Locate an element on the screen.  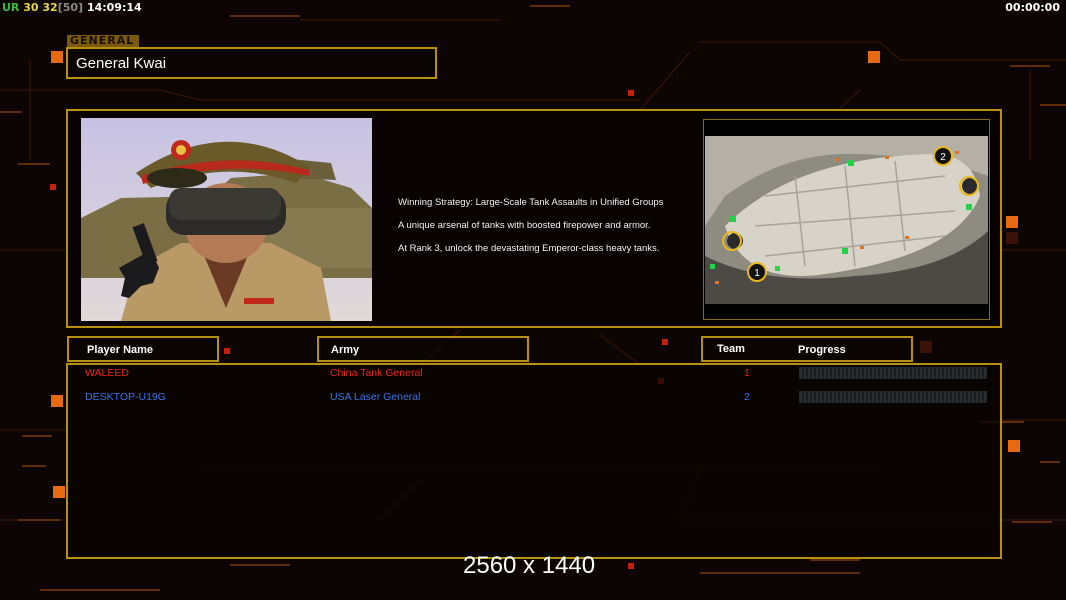
player-army: China Tank General is located at coordinates (376, 373).